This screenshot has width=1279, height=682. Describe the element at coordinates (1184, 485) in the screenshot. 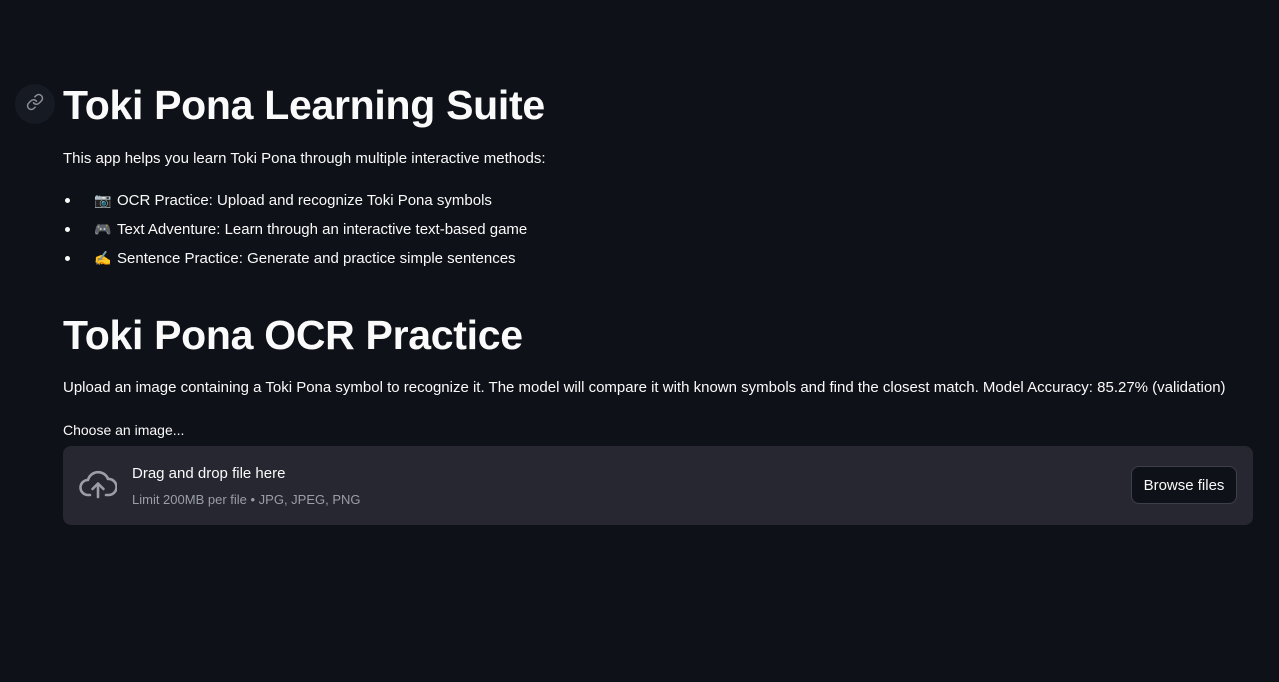

I see `browse-files-button: Browse files` at that location.